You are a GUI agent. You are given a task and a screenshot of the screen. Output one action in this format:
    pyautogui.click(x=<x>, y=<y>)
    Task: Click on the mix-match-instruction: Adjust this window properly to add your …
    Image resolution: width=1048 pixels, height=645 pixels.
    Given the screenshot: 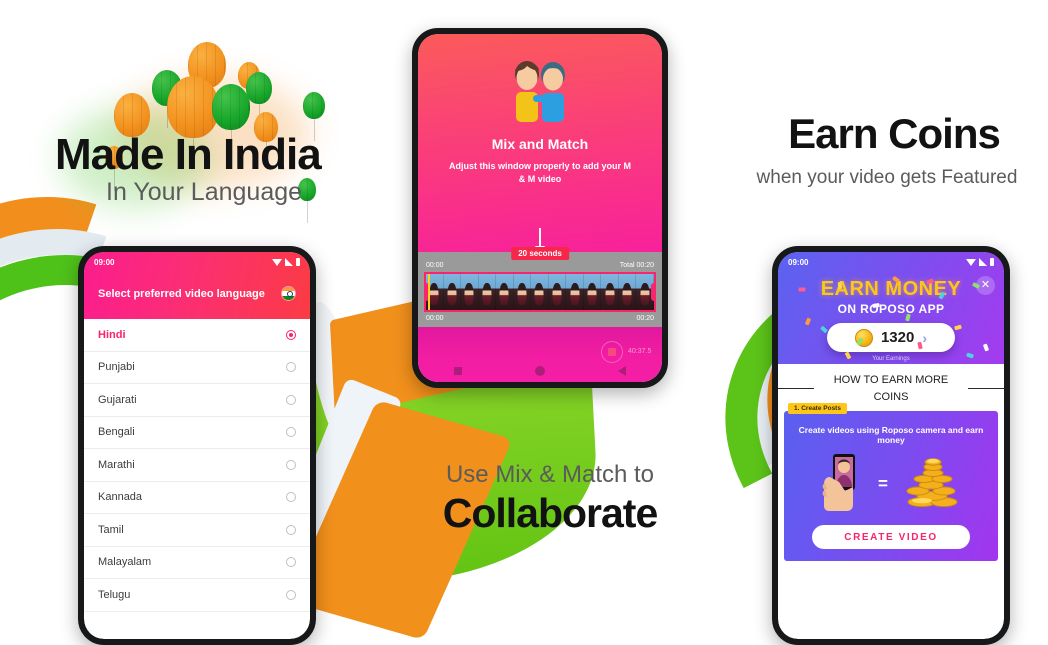 What is the action you would take?
    pyautogui.click(x=540, y=173)
    